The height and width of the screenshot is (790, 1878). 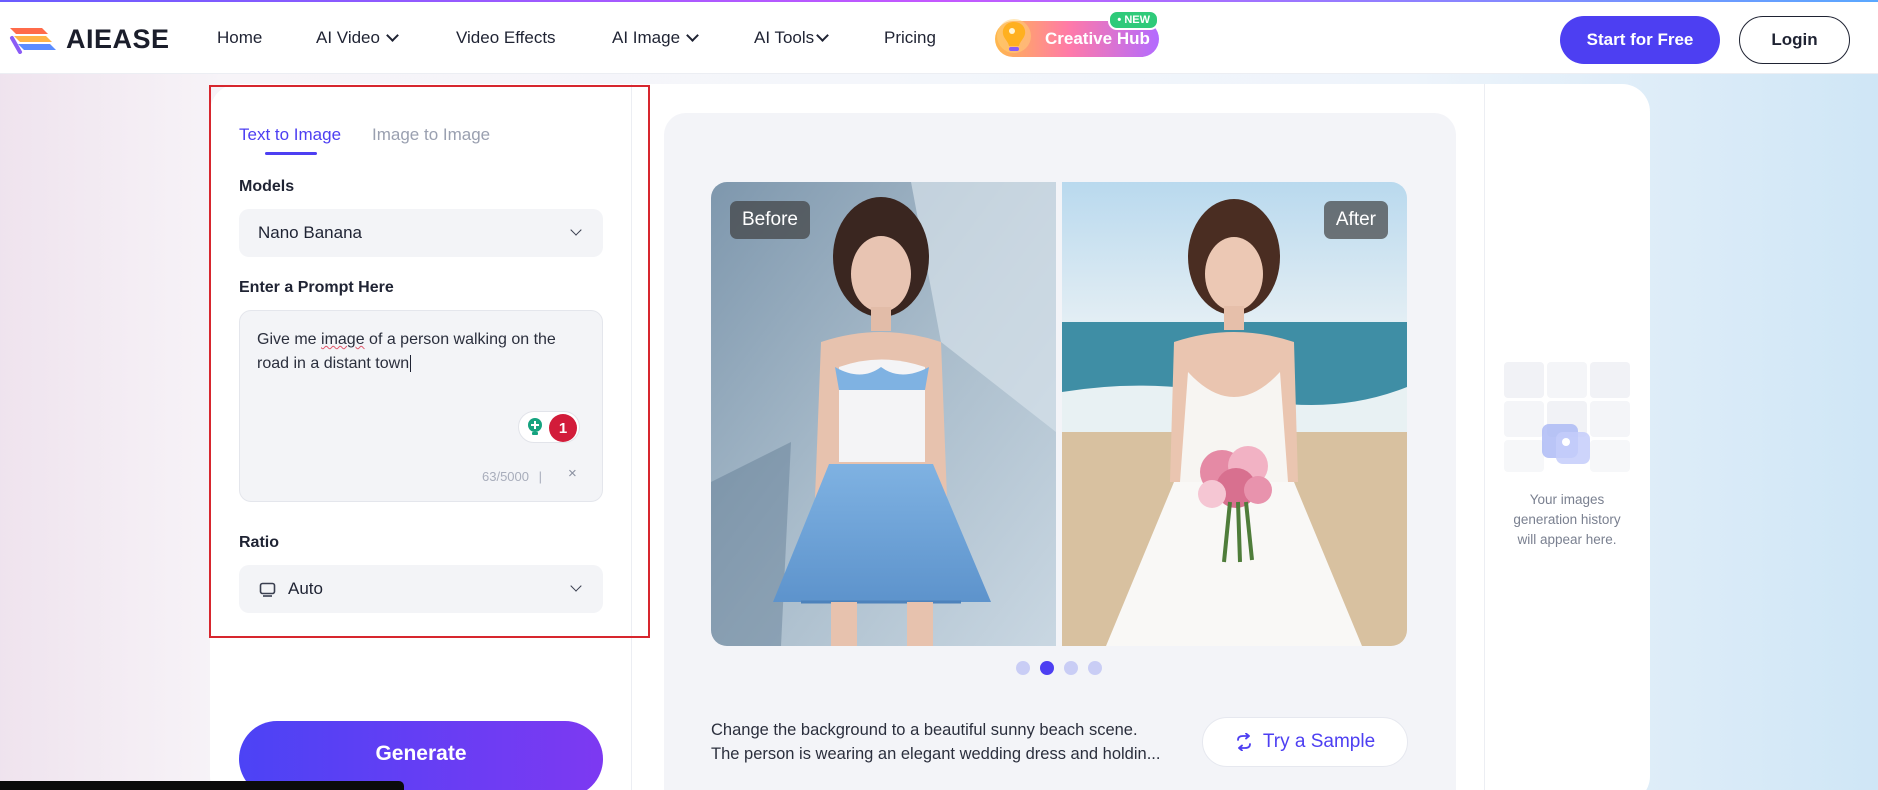 What do you see at coordinates (421, 233) in the screenshot?
I see `model-select: Nano Banana` at bounding box center [421, 233].